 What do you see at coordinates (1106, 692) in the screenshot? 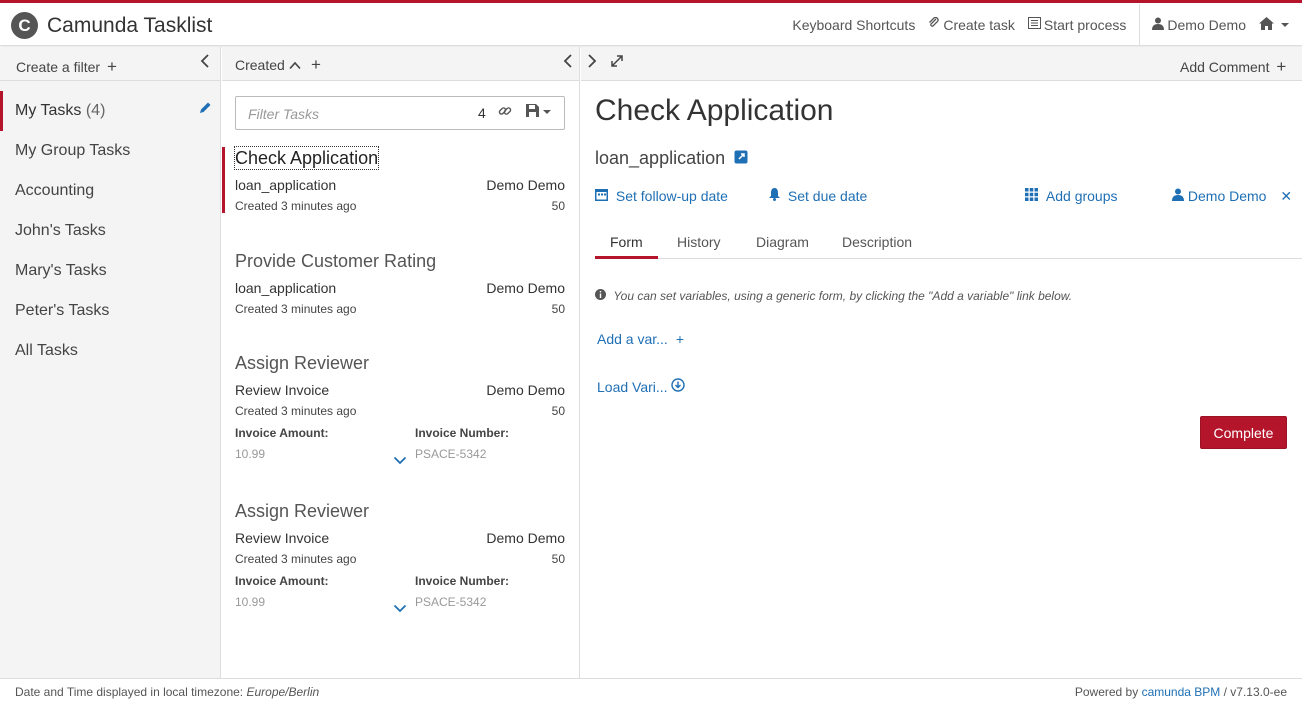
I see `powered-by-label: Powered by` at bounding box center [1106, 692].